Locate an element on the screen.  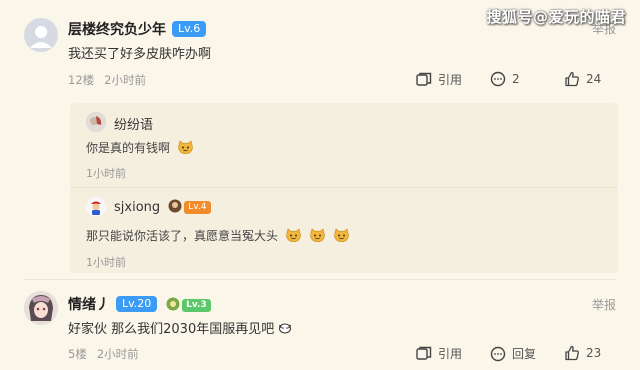
anime-avatar-icon is located at coordinates (41, 308).